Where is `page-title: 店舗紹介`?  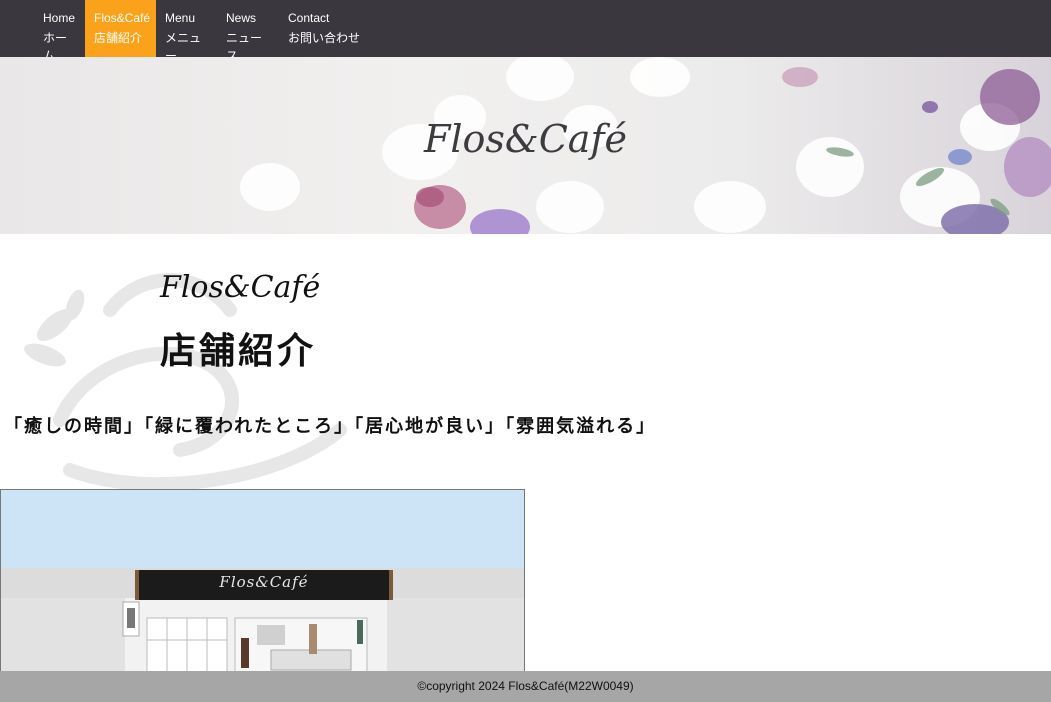
page-title: 店舗紹介 is located at coordinates (238, 351).